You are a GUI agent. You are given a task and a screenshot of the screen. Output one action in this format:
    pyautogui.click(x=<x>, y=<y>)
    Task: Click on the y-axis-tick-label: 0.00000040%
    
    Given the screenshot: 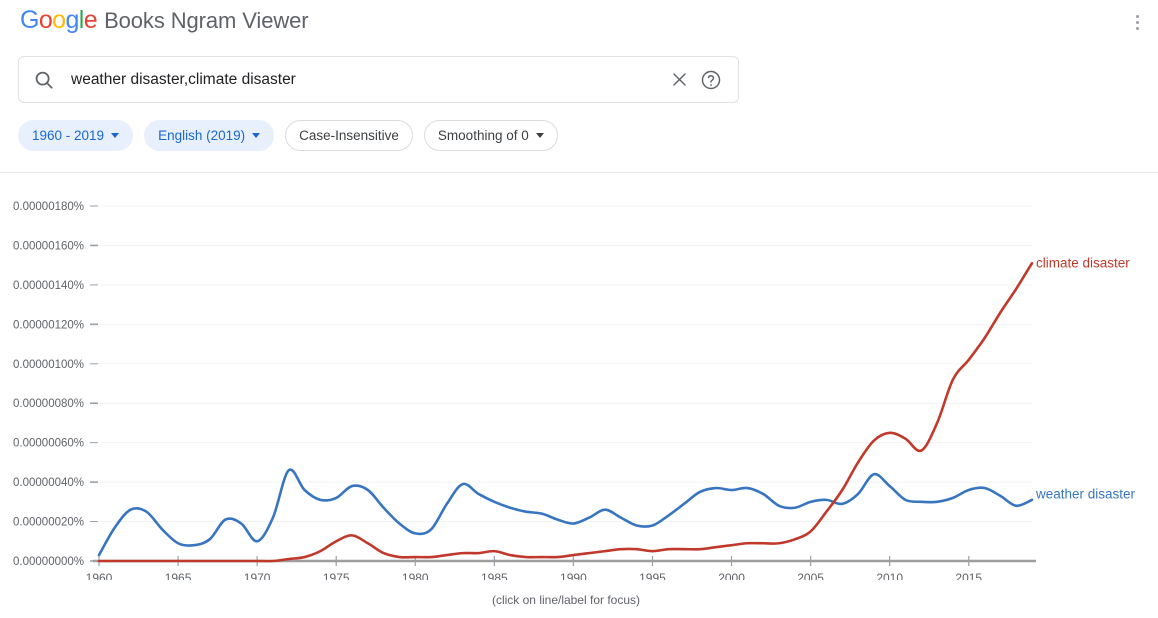 What is the action you would take?
    pyautogui.click(x=48, y=483)
    